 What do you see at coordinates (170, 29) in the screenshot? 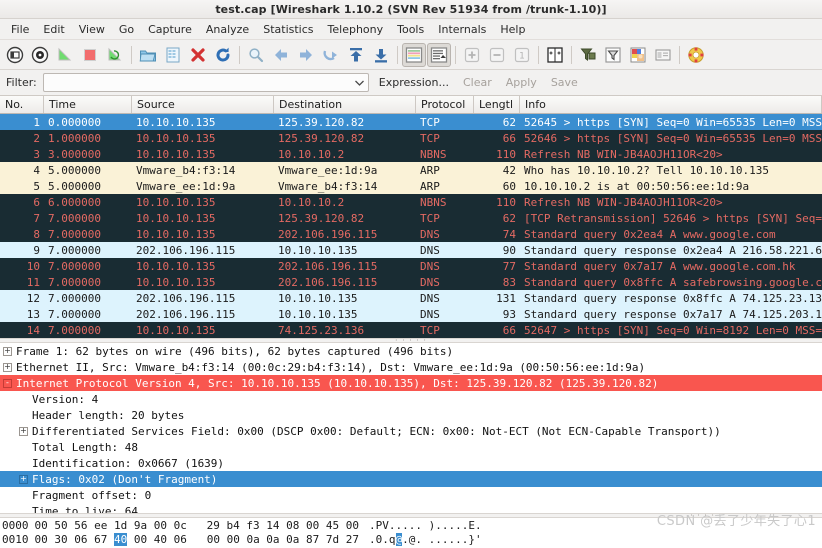
I see `menu-item-capture: Capture` at bounding box center [170, 29].